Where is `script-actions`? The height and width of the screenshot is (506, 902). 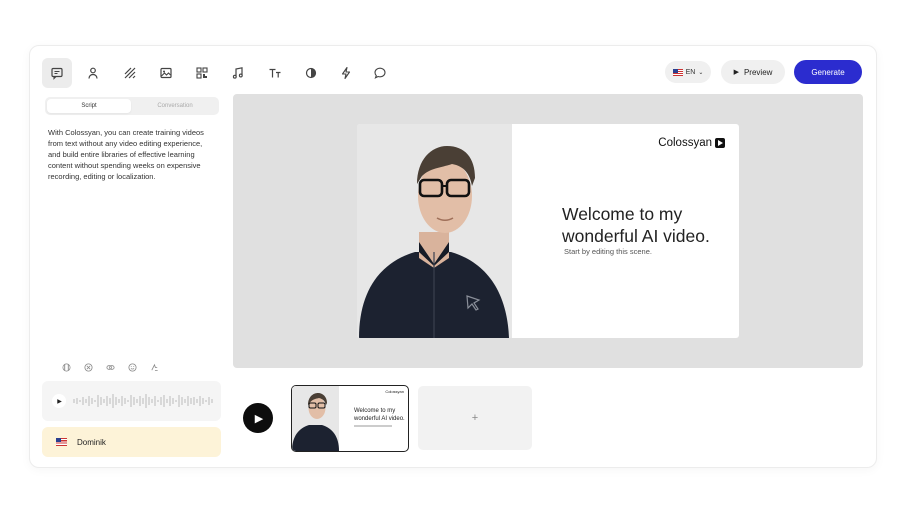
script-actions is located at coordinates (110, 367).